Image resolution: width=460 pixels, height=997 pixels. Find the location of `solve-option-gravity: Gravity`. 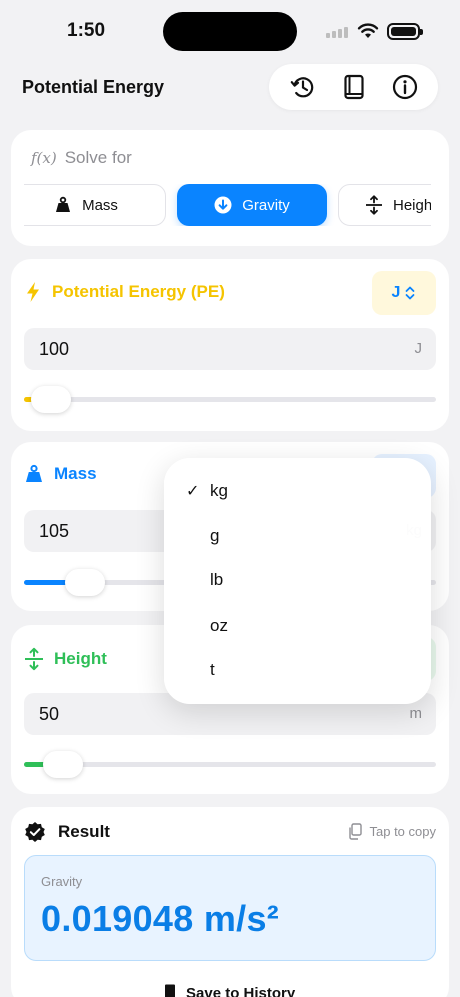

solve-option-gravity: Gravity is located at coordinates (252, 205).